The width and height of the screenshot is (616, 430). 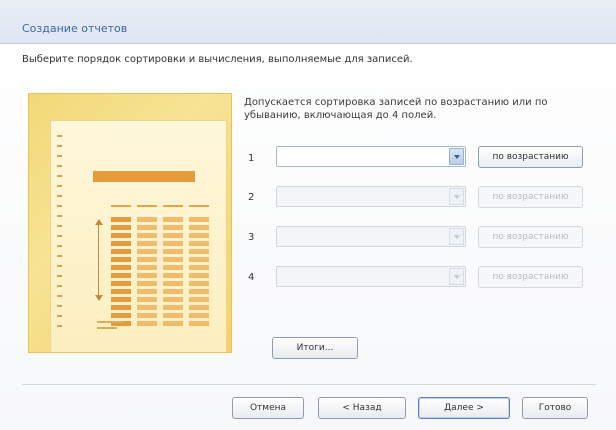 What do you see at coordinates (530, 197) in the screenshot?
I see `sort-order-button-2: по возрастанию` at bounding box center [530, 197].